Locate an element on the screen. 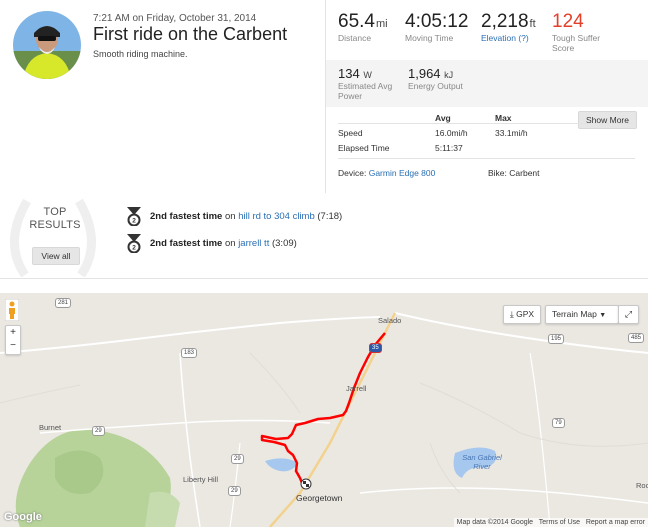  highway-shield: 281 is located at coordinates (63, 303).